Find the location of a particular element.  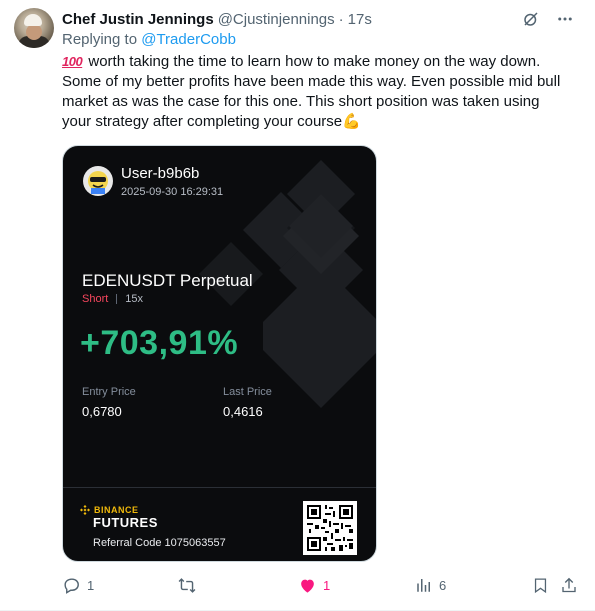

trading-pair: EDENUSDT Perpetual is located at coordinates (167, 280).